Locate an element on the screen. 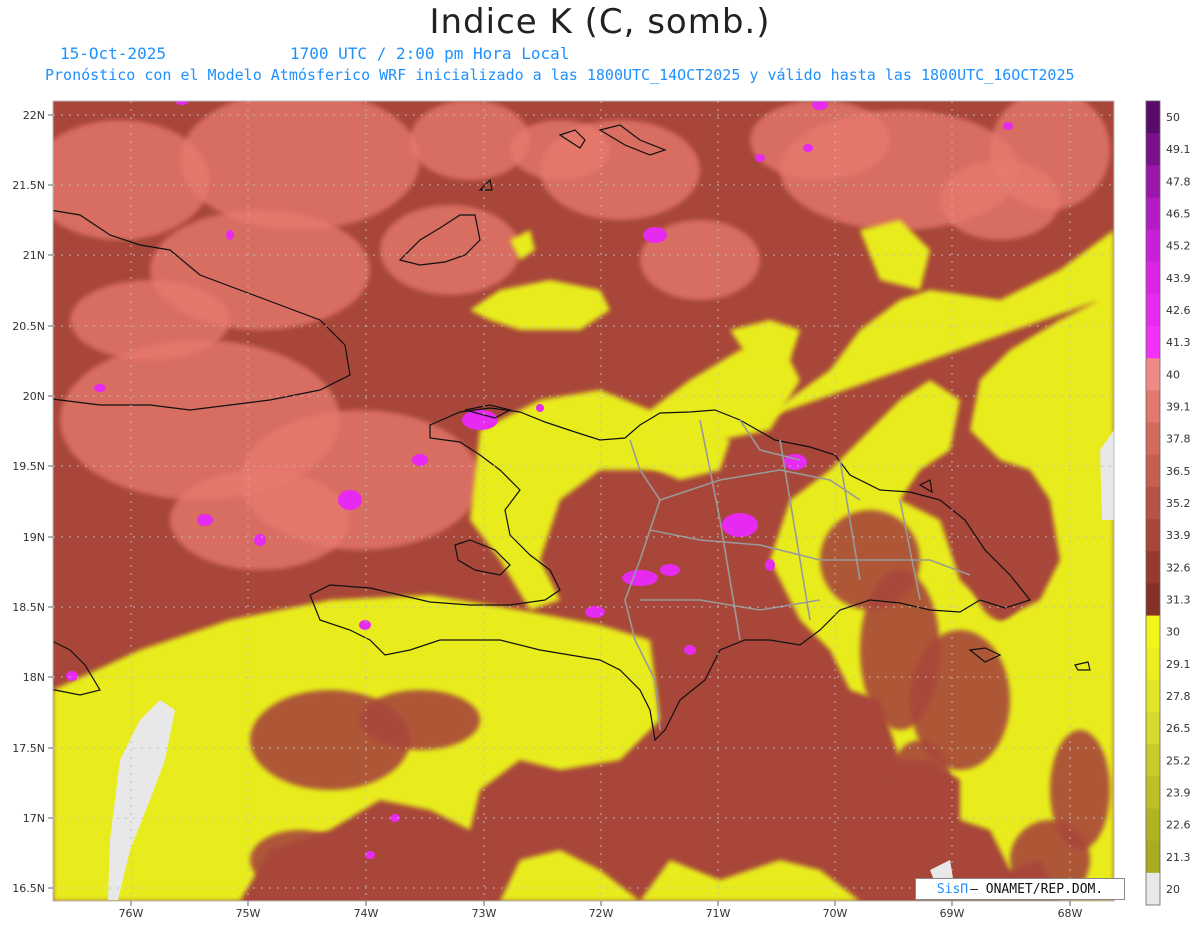 The width and height of the screenshot is (1200, 927). longitude-label: 69W is located at coordinates (952, 913).